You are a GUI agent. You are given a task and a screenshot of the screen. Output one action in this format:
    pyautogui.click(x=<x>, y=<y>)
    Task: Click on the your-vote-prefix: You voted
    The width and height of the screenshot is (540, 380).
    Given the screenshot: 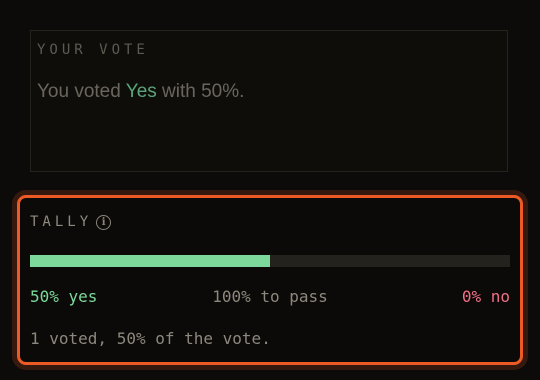 What is the action you would take?
    pyautogui.click(x=81, y=91)
    